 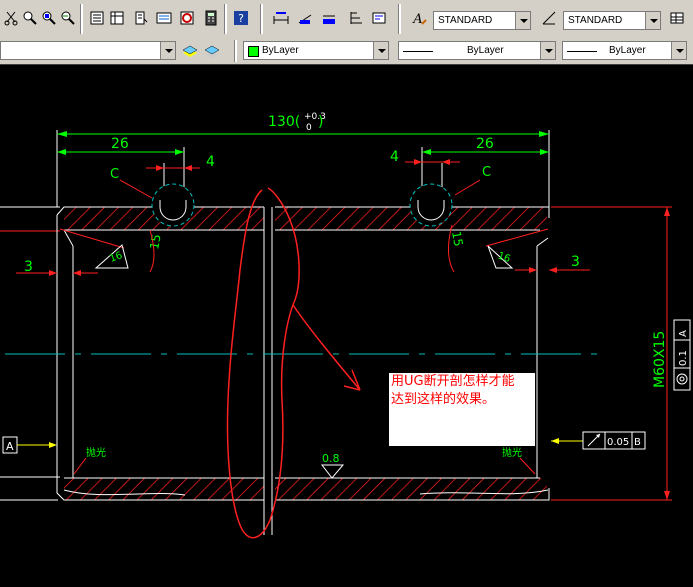 What do you see at coordinates (346, 19) in the screenshot?
I see `standard-toolbar: ? A STANDARD STANDARD` at bounding box center [346, 19].